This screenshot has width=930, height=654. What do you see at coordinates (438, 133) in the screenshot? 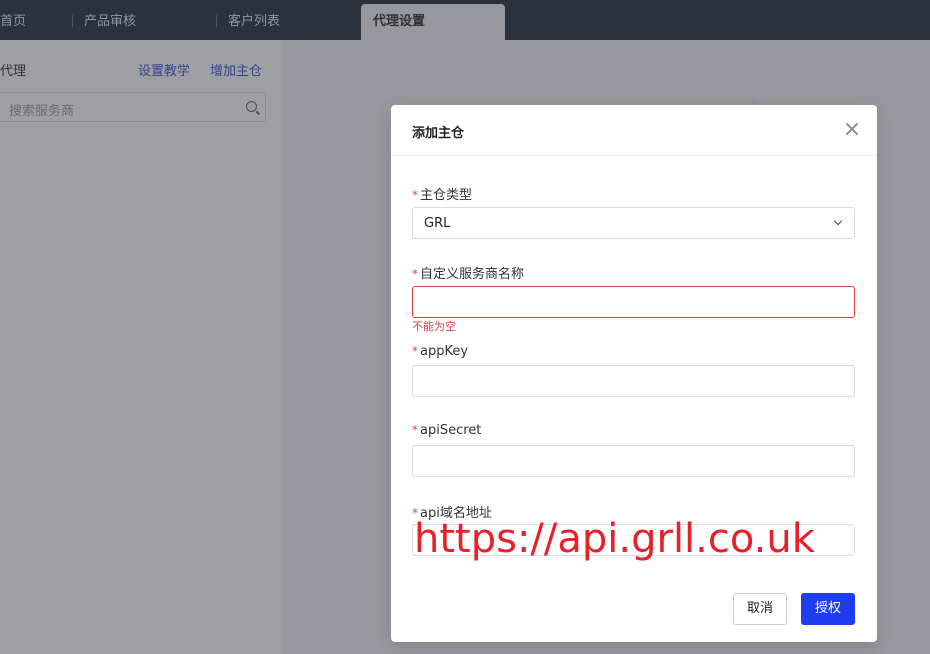
I see `dialog-title: 添加主仓` at bounding box center [438, 133].